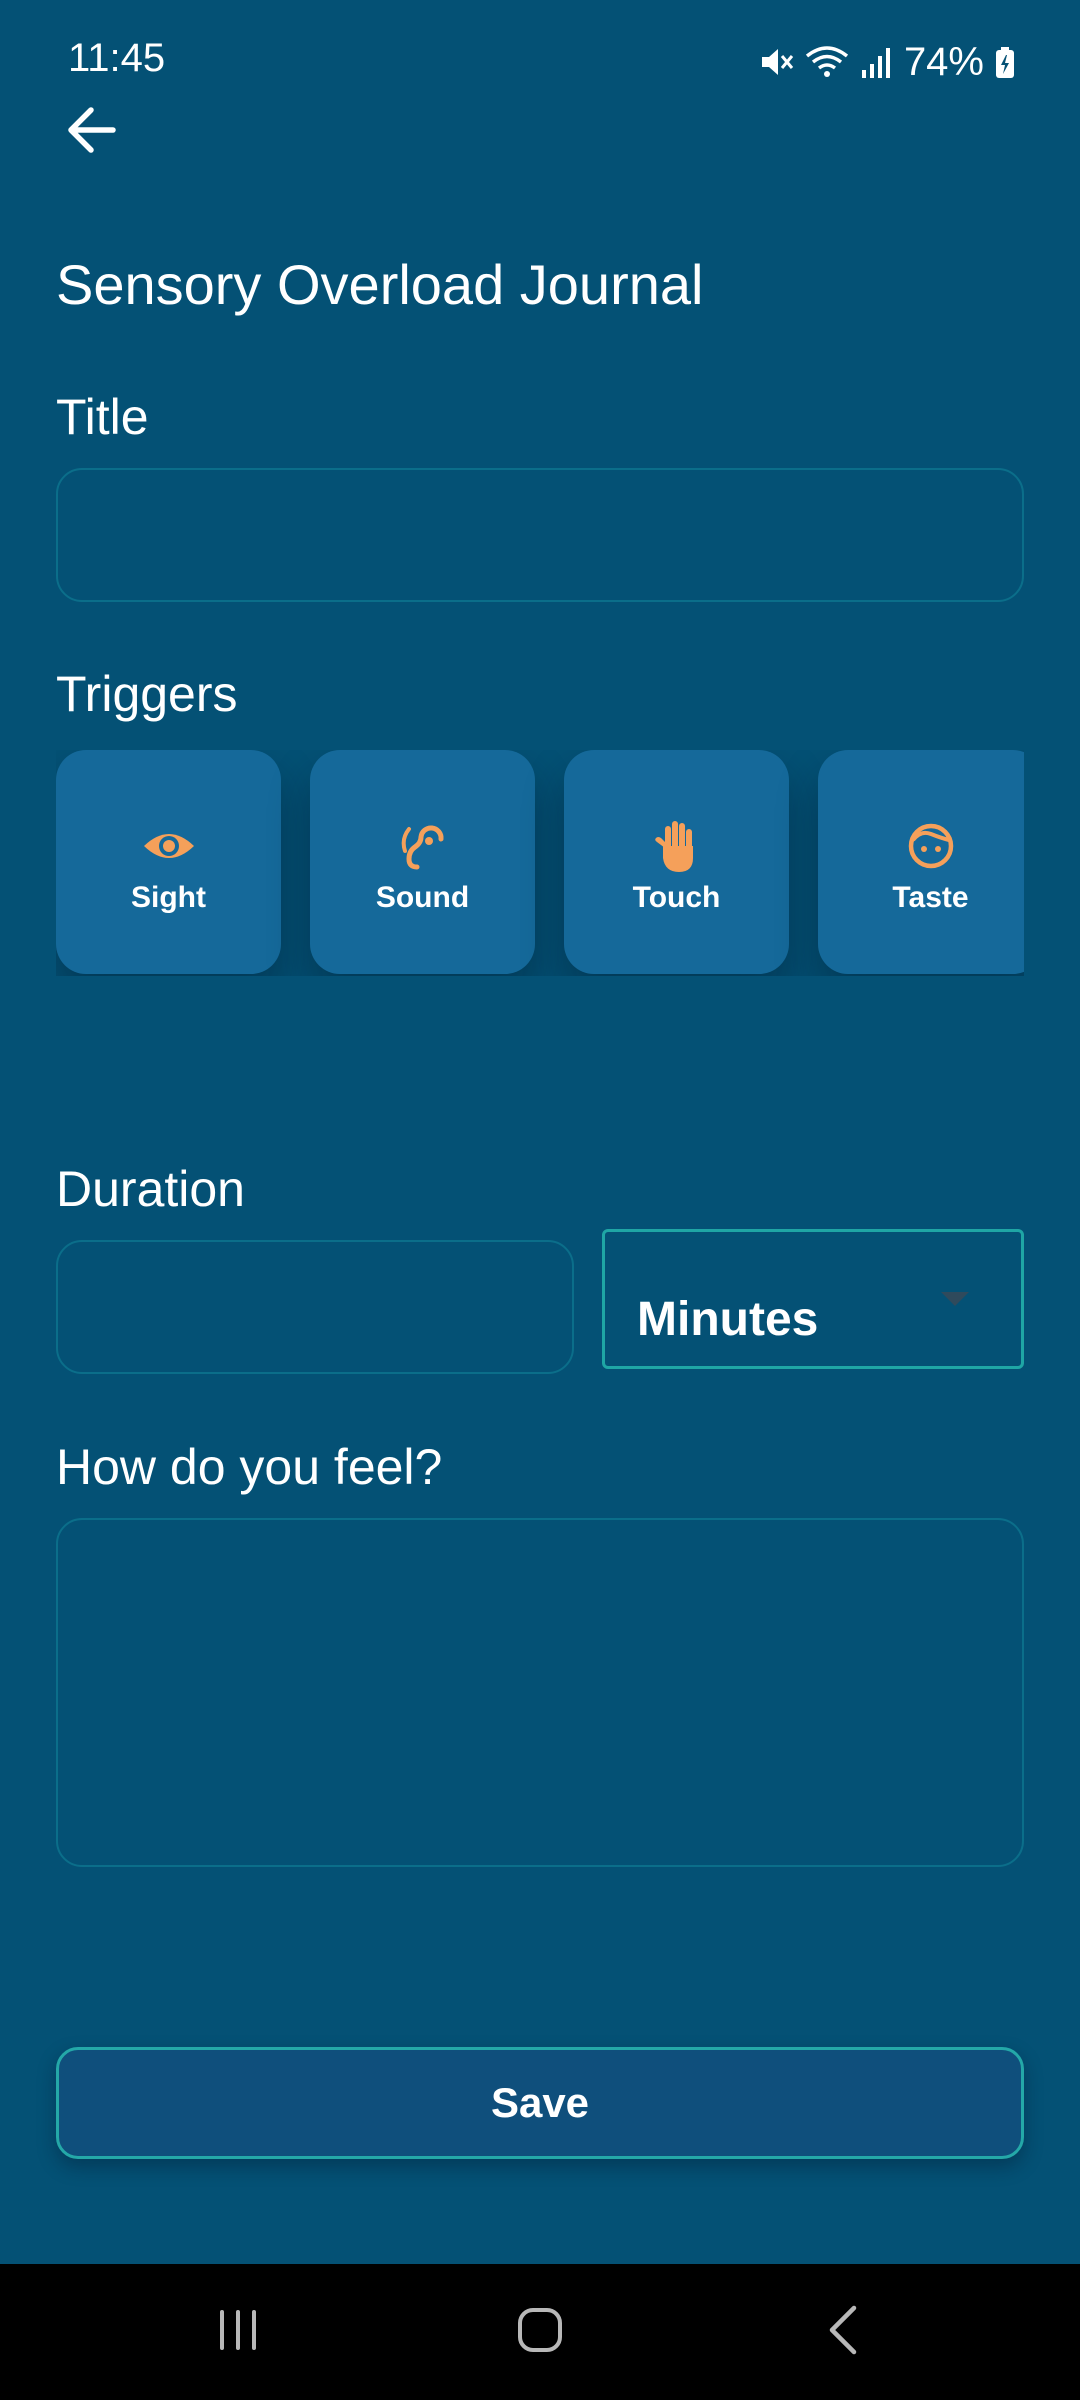  I want to click on battery-percent: 74%, so click(943, 61).